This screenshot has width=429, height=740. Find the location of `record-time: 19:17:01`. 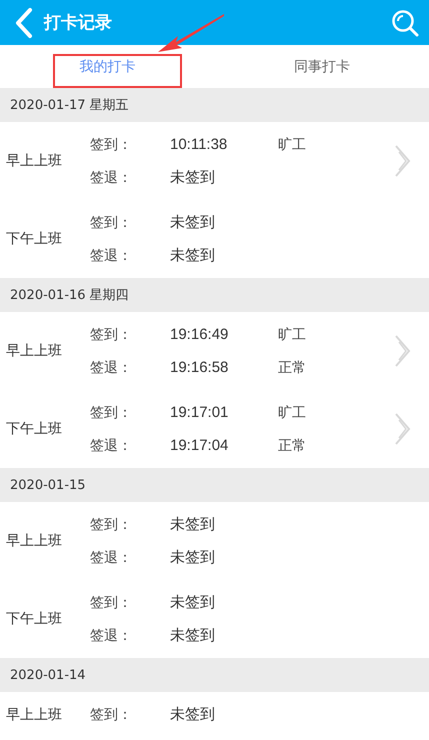

record-time: 19:17:01 is located at coordinates (200, 412).